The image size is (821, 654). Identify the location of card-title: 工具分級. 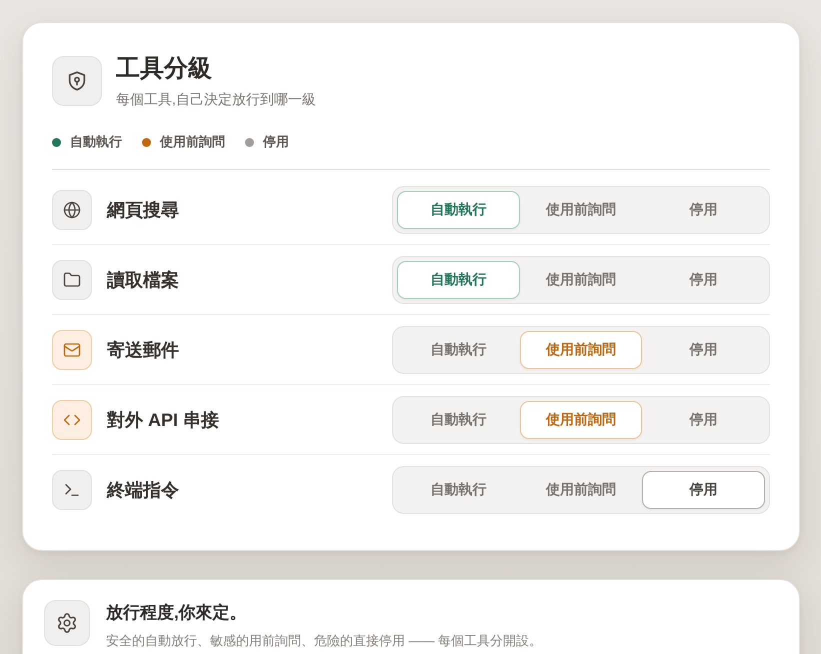
(164, 69).